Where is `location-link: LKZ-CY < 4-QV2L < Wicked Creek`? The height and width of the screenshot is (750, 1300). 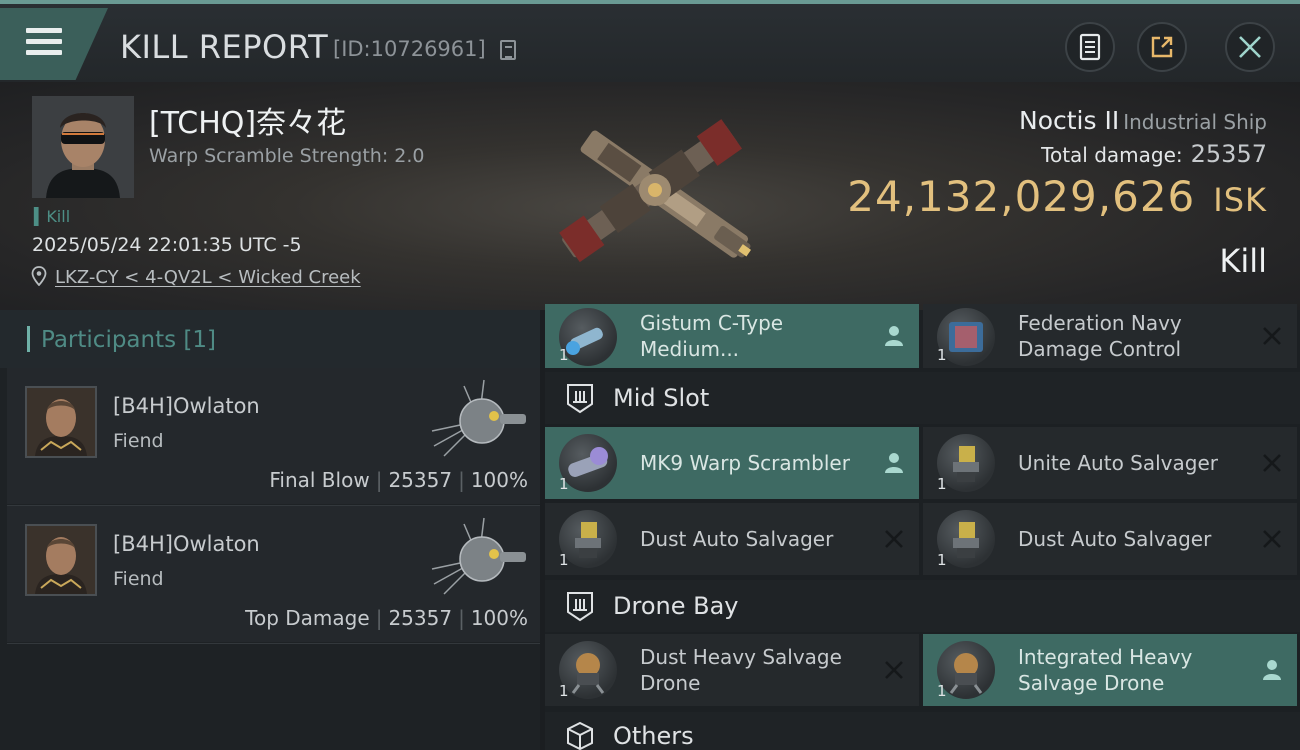
location-link: LKZ-CY < 4-QV2L < Wicked Creek is located at coordinates (208, 277).